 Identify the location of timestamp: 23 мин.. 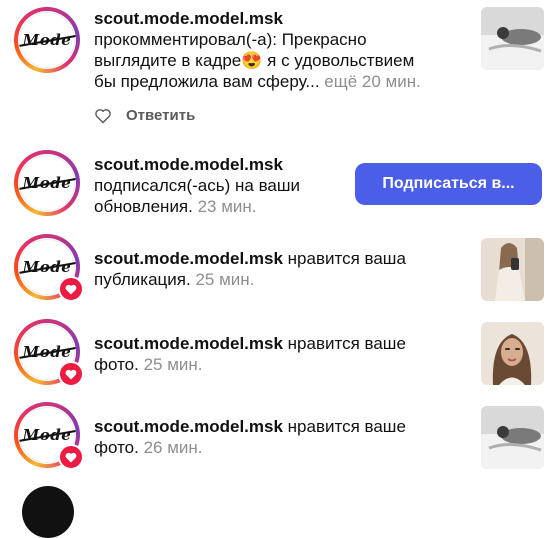
(224, 206).